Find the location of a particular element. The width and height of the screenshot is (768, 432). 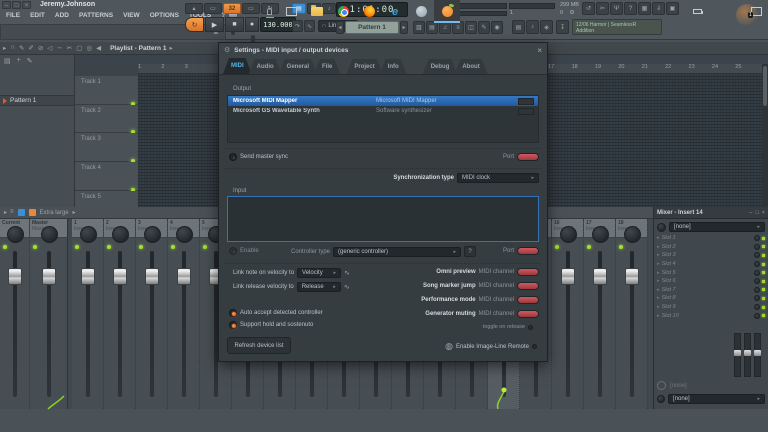

stop-button: ■ is located at coordinates (234, 24).